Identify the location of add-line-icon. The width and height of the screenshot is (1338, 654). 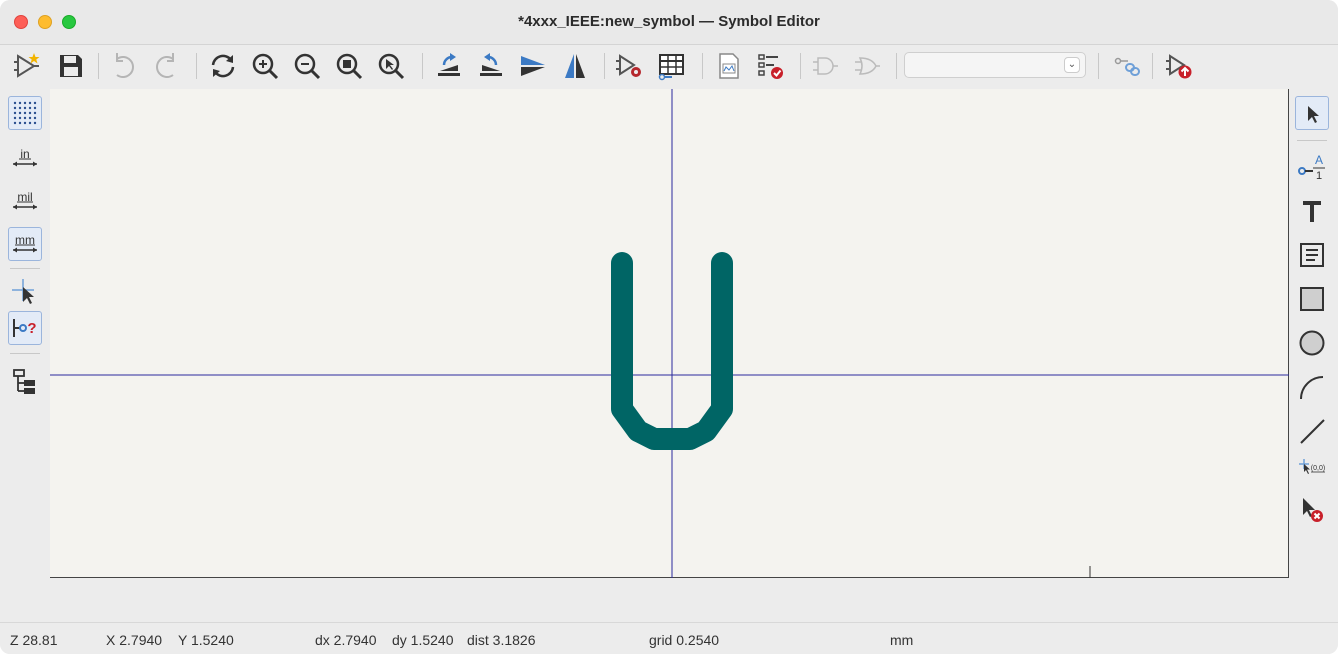
(1312, 431).